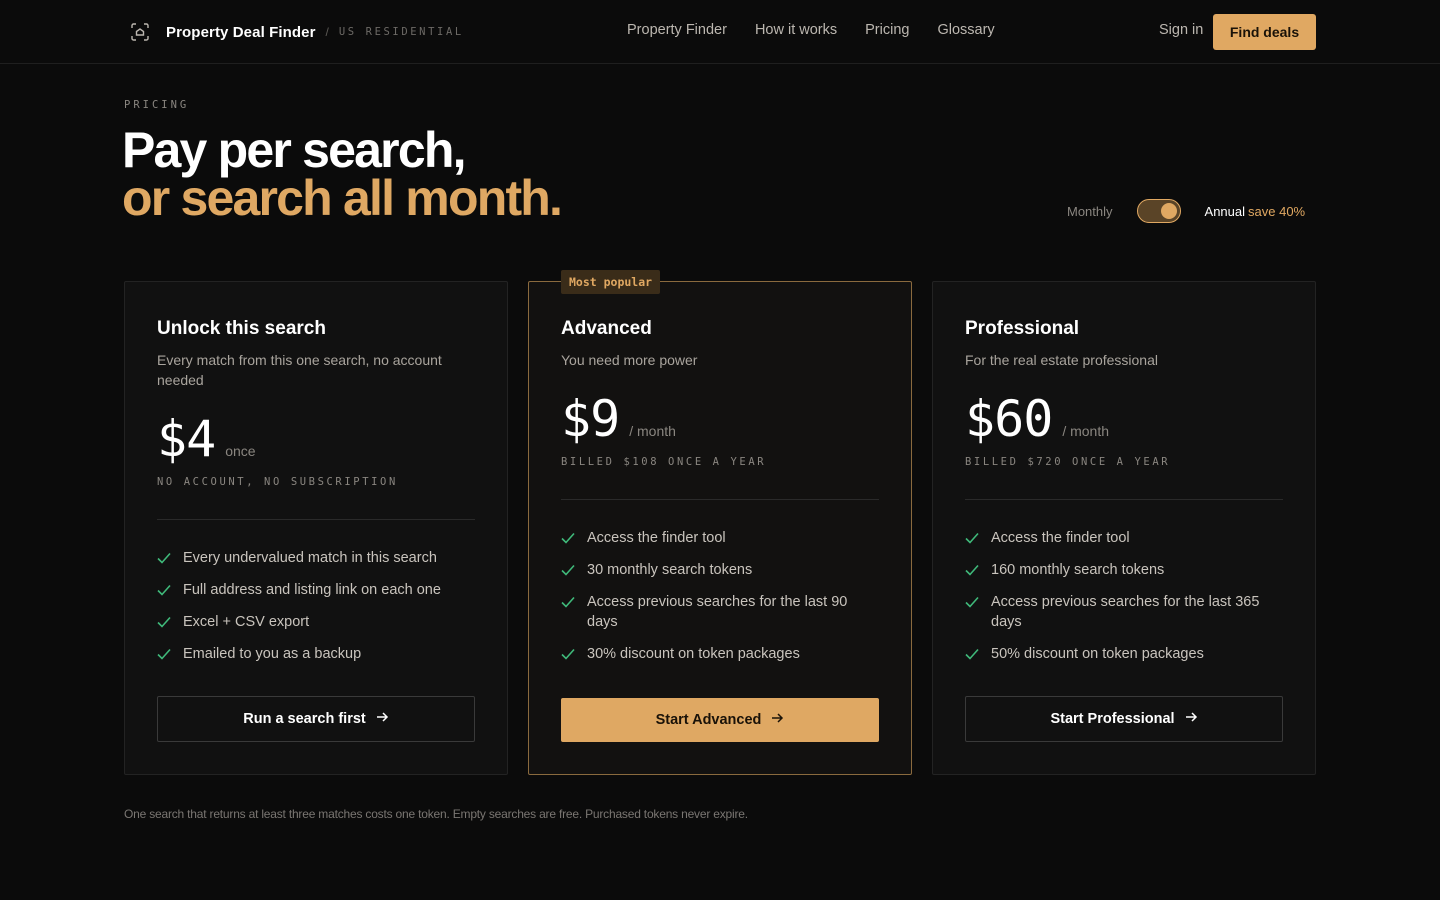  I want to click on billing-period-switch: Monthly Annual save 40%, so click(1186, 211).